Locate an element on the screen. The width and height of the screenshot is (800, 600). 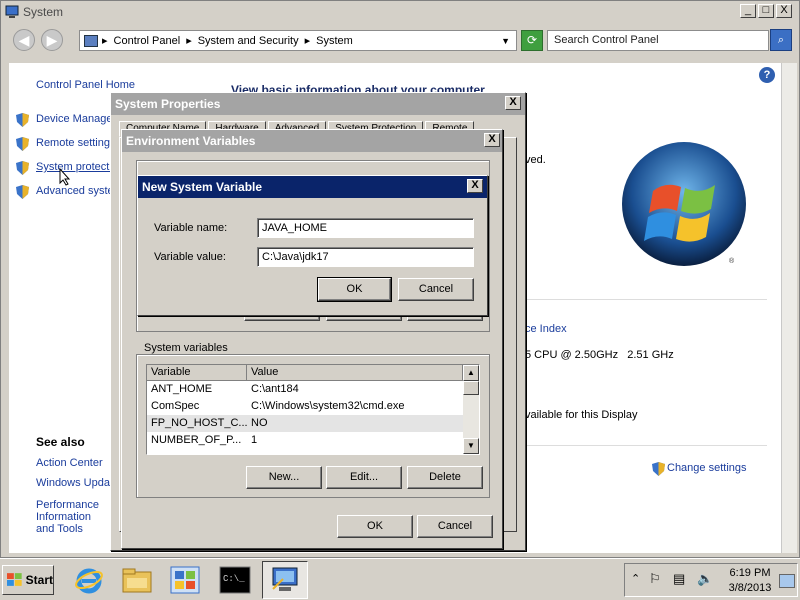
variable-name: ANT_HOME is located at coordinates (182, 389).